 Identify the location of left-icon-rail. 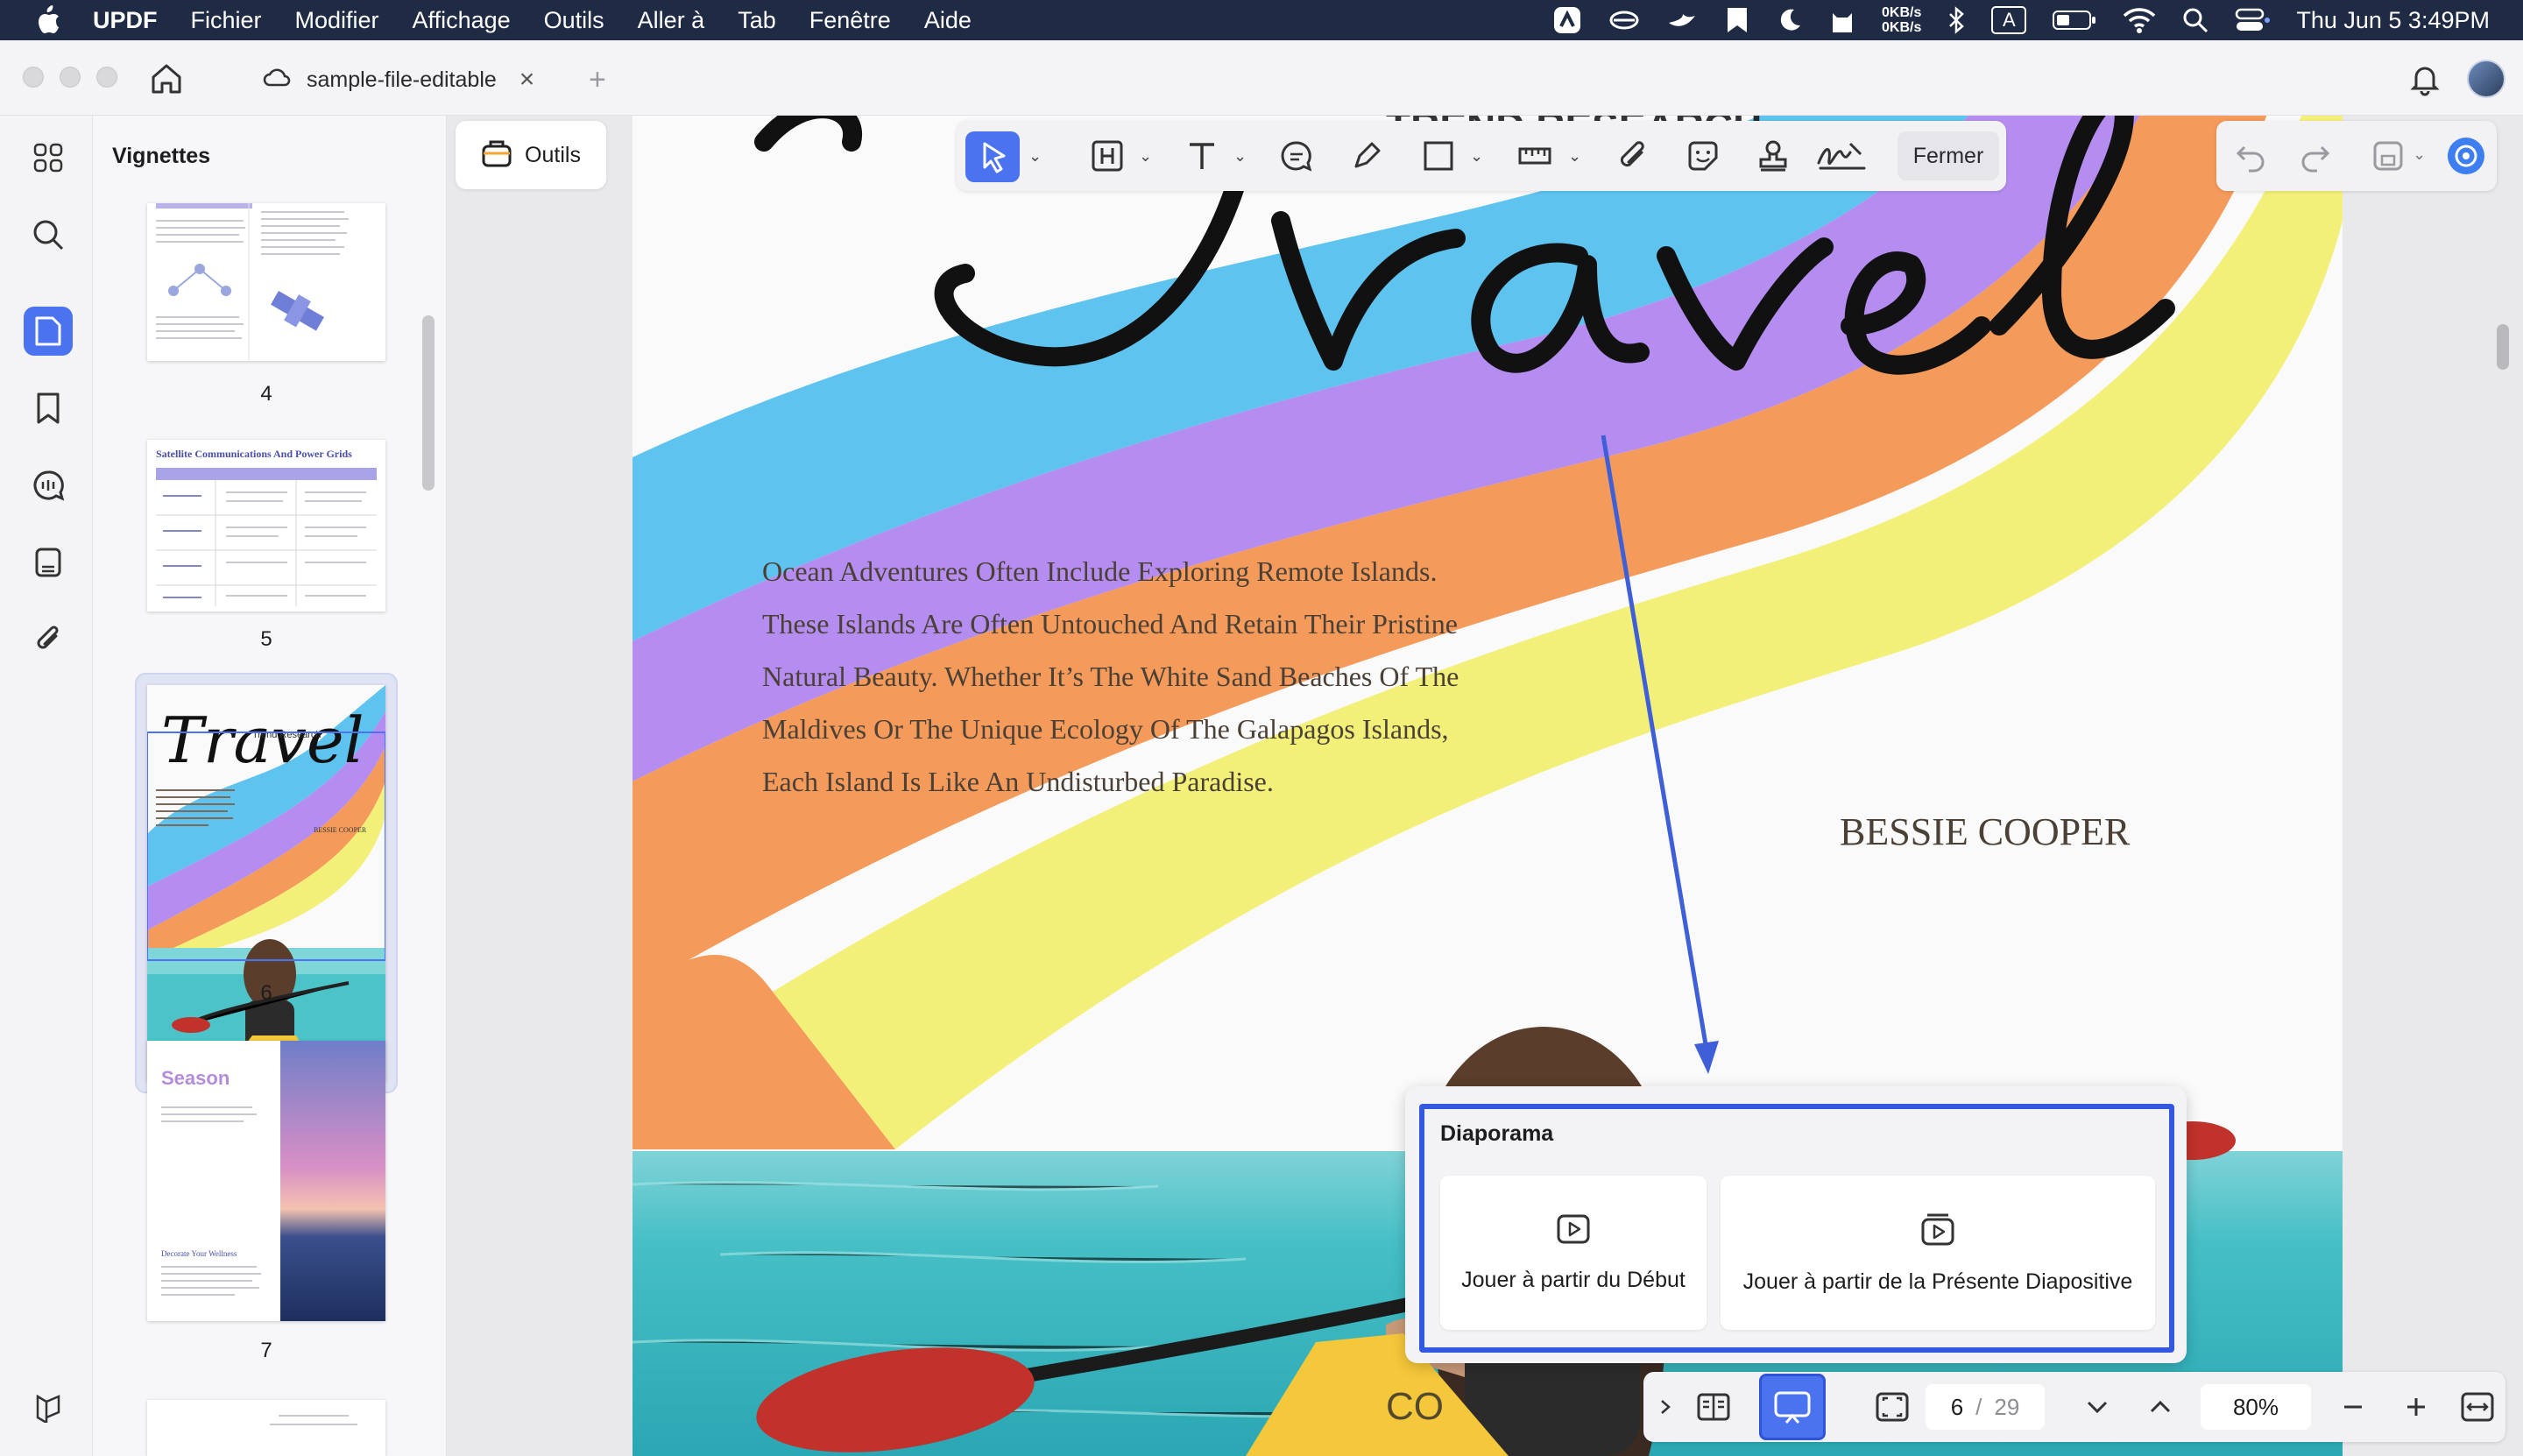
(46, 786).